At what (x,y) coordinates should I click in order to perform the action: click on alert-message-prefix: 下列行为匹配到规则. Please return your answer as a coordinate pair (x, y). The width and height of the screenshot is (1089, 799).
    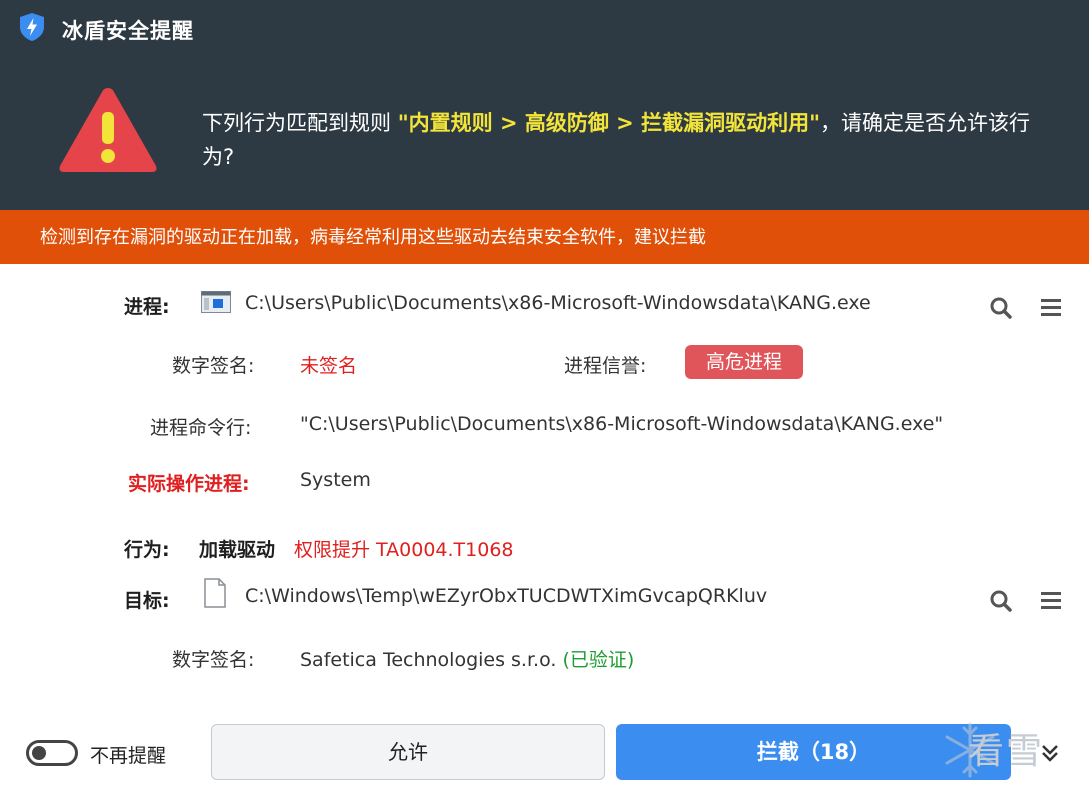
    Looking at the image, I should click on (300, 123).